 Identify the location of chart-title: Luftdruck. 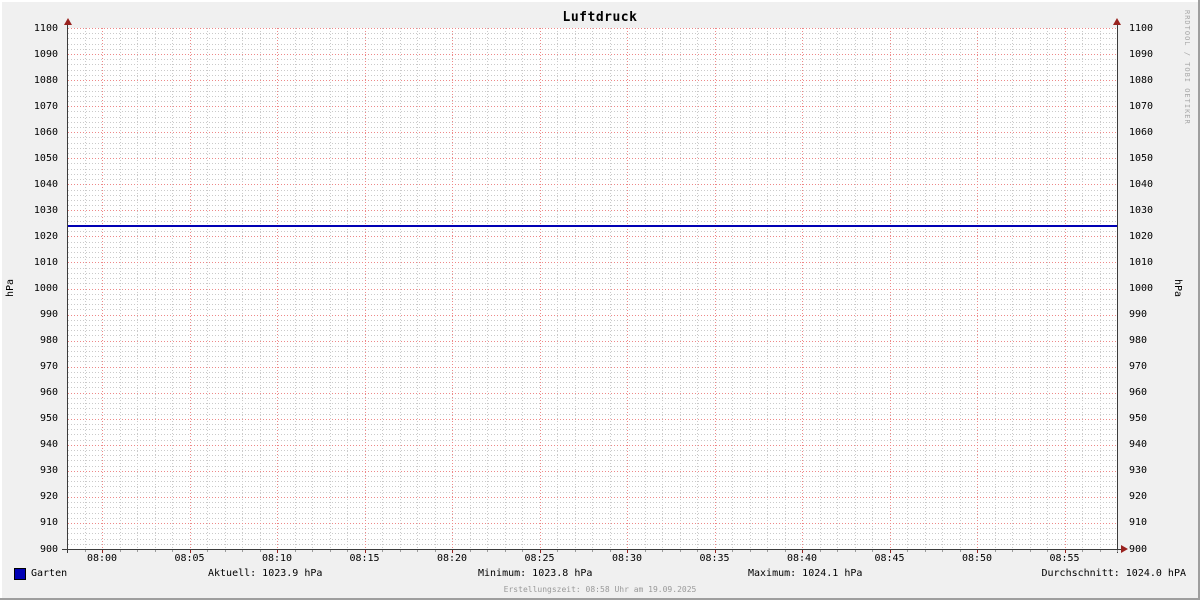
(600, 17).